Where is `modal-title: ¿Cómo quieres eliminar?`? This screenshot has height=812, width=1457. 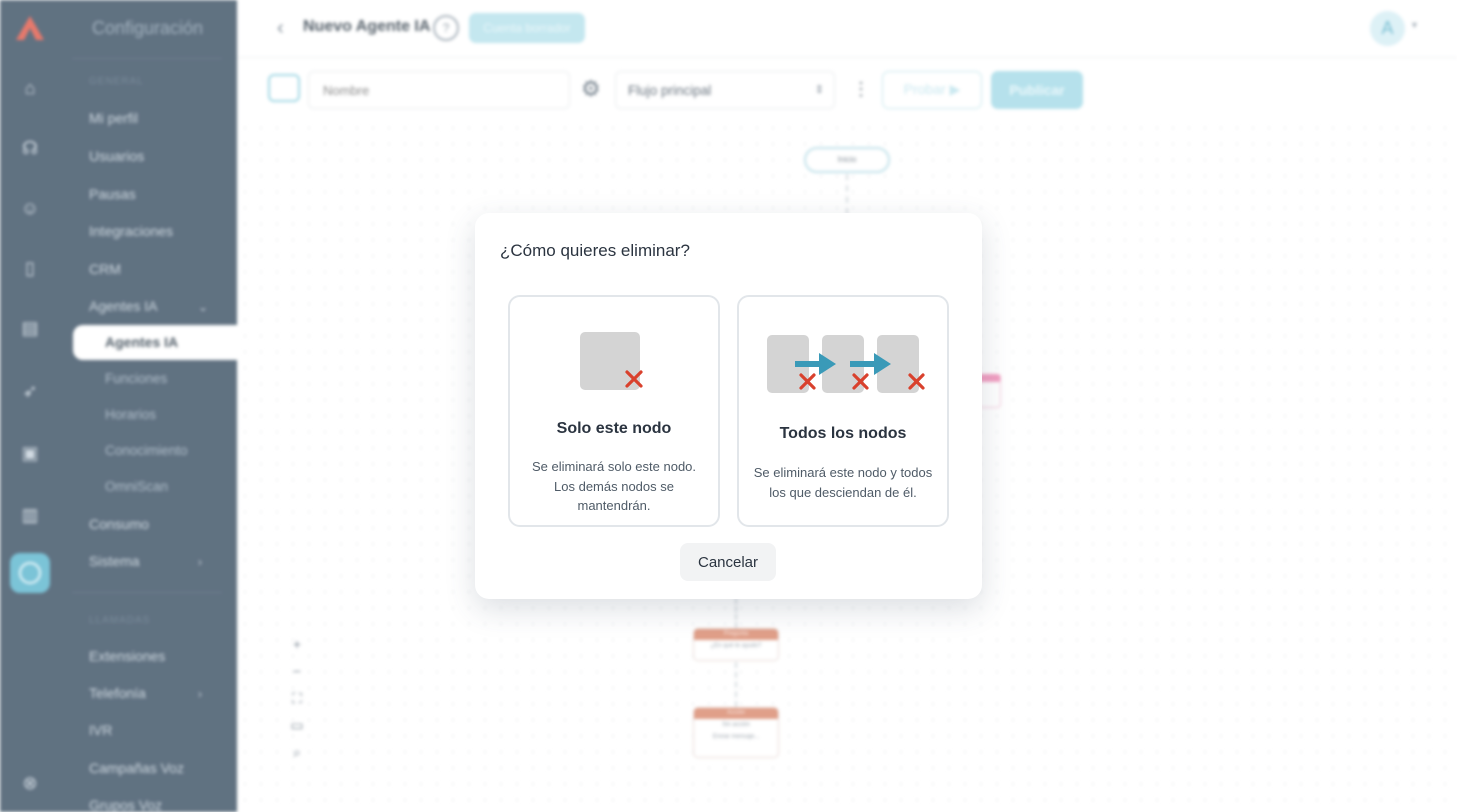 modal-title: ¿Cómo quieres eliminar? is located at coordinates (595, 250).